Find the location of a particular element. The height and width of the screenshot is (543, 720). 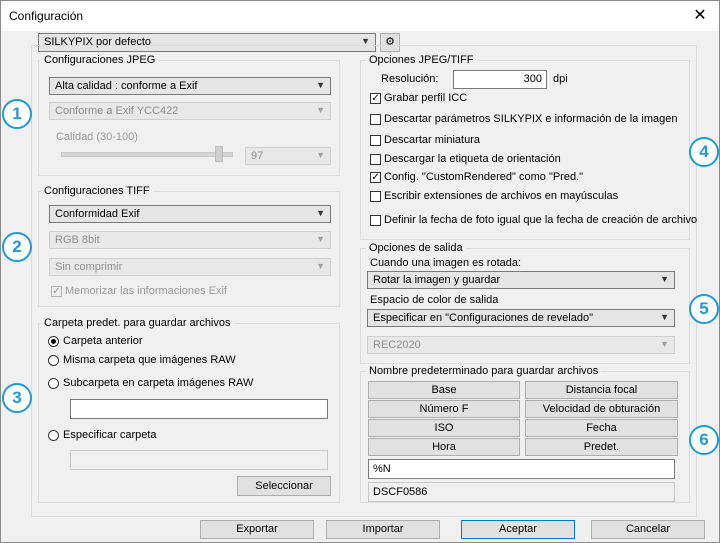

filename-preview: DSCF0586 is located at coordinates (521, 492).